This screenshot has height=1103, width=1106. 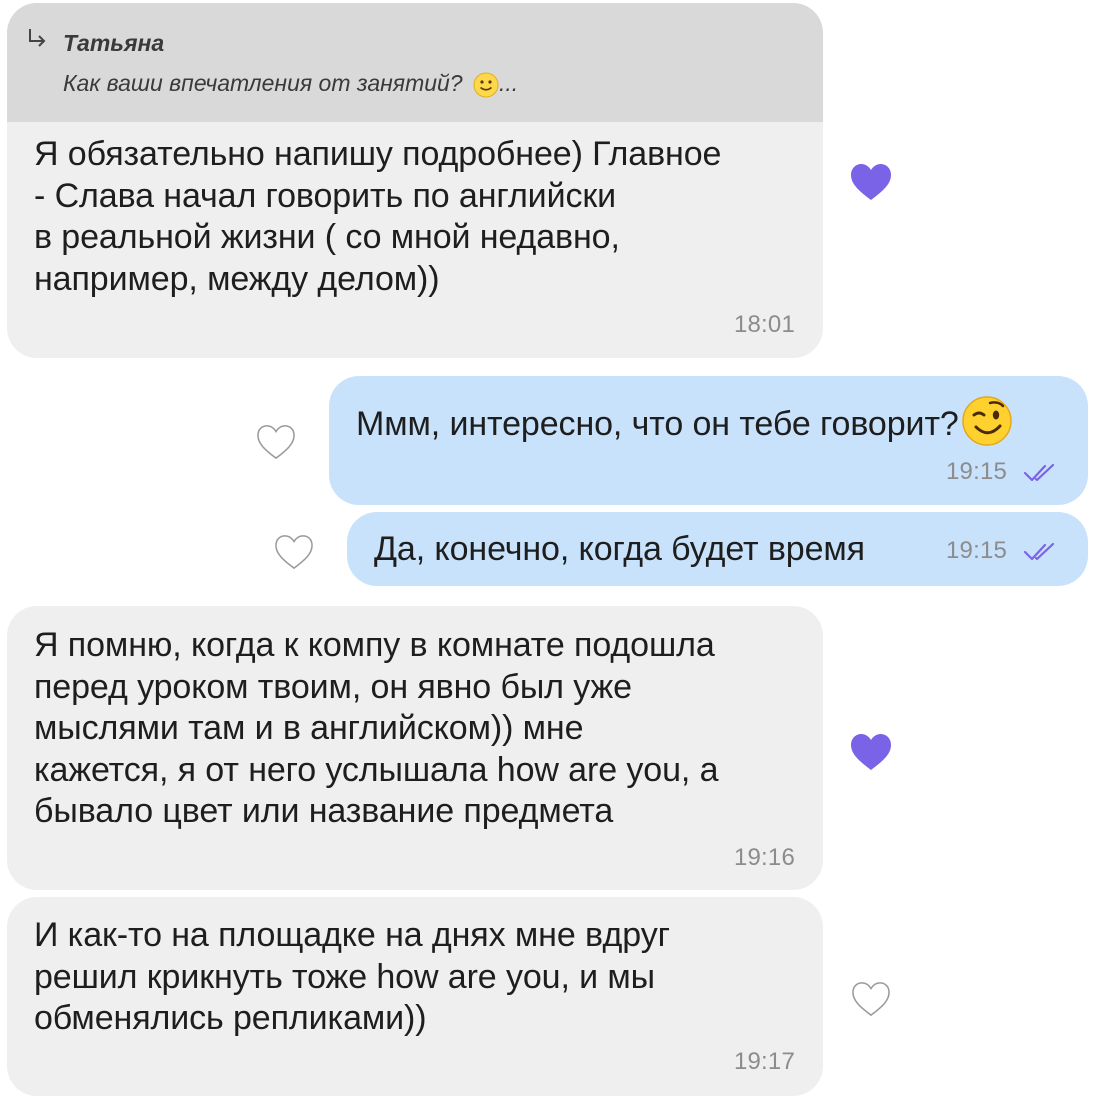 What do you see at coordinates (764, 857) in the screenshot?
I see `message-time: 19:16` at bounding box center [764, 857].